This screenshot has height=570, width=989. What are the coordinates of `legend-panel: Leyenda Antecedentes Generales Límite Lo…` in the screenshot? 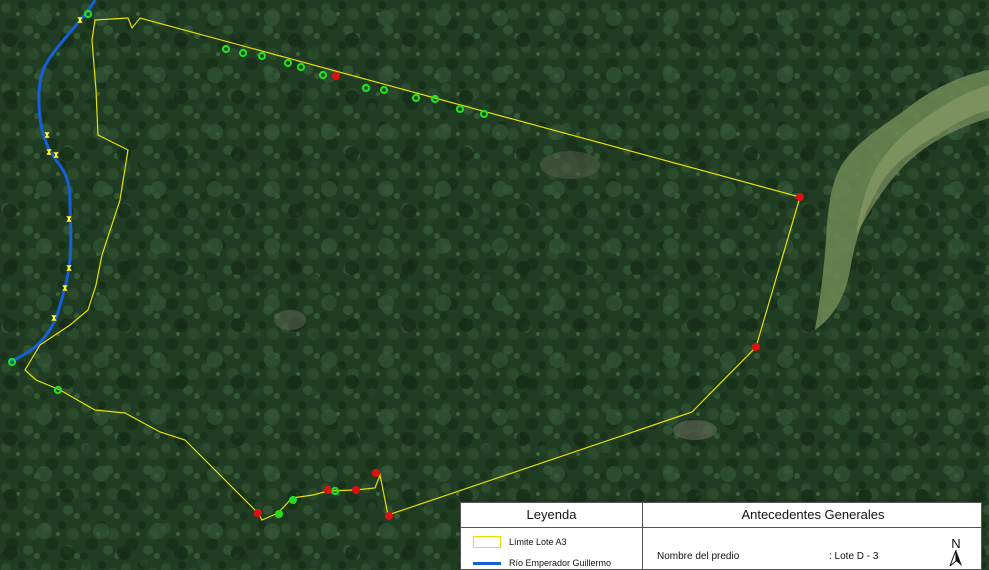 It's located at (721, 536).